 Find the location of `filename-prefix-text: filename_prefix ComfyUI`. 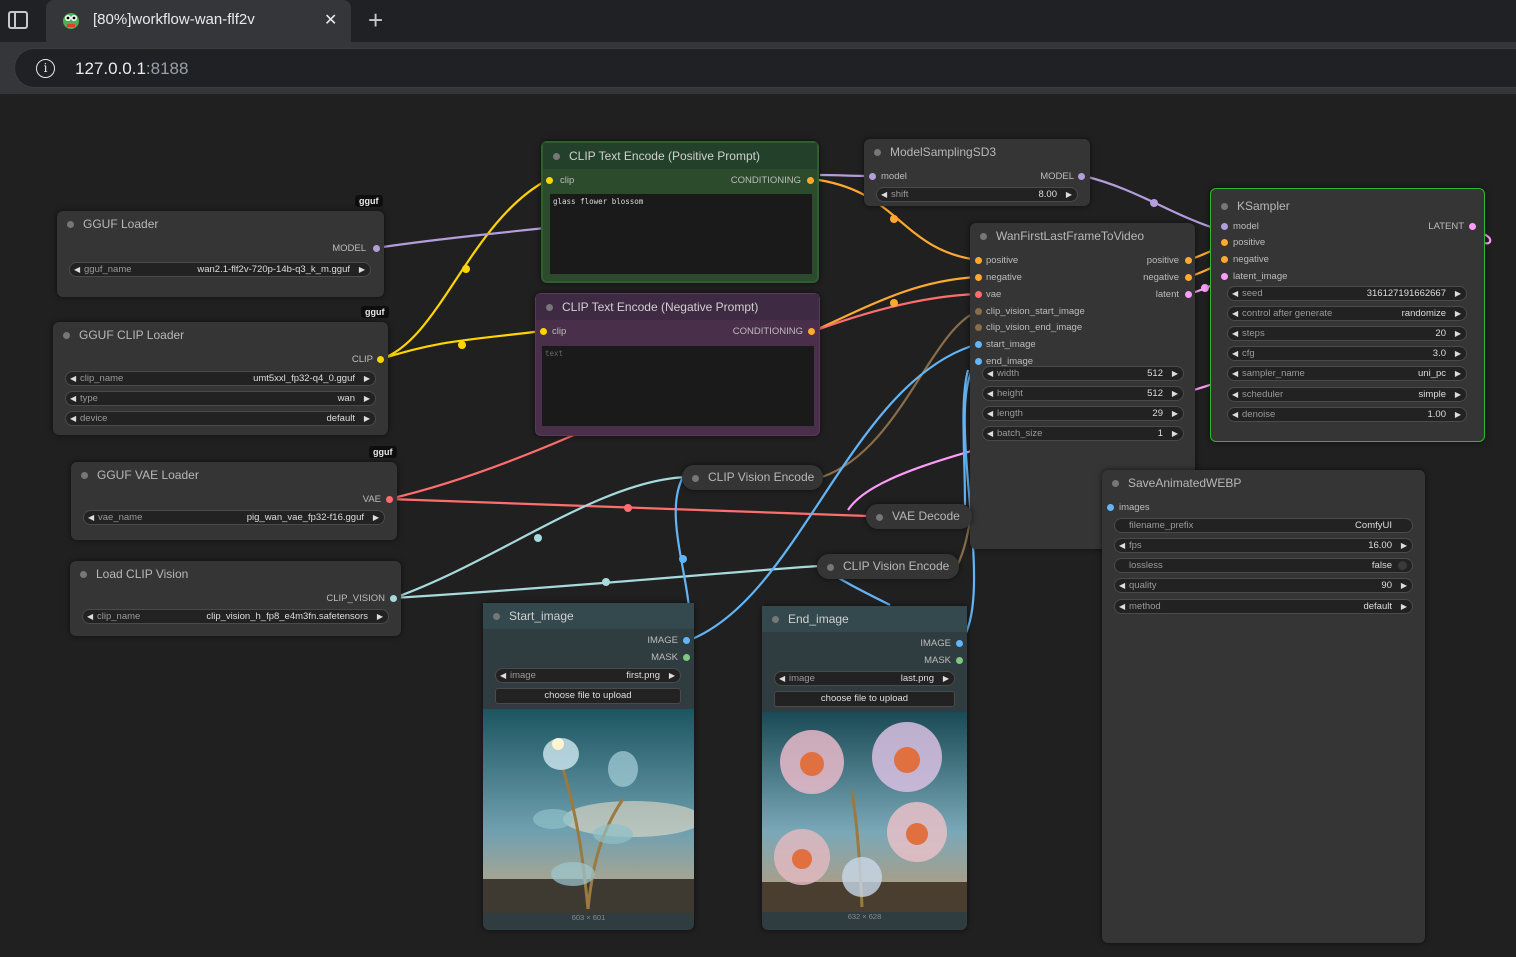

filename-prefix-text: filename_prefix ComfyUI is located at coordinates (1263, 525).